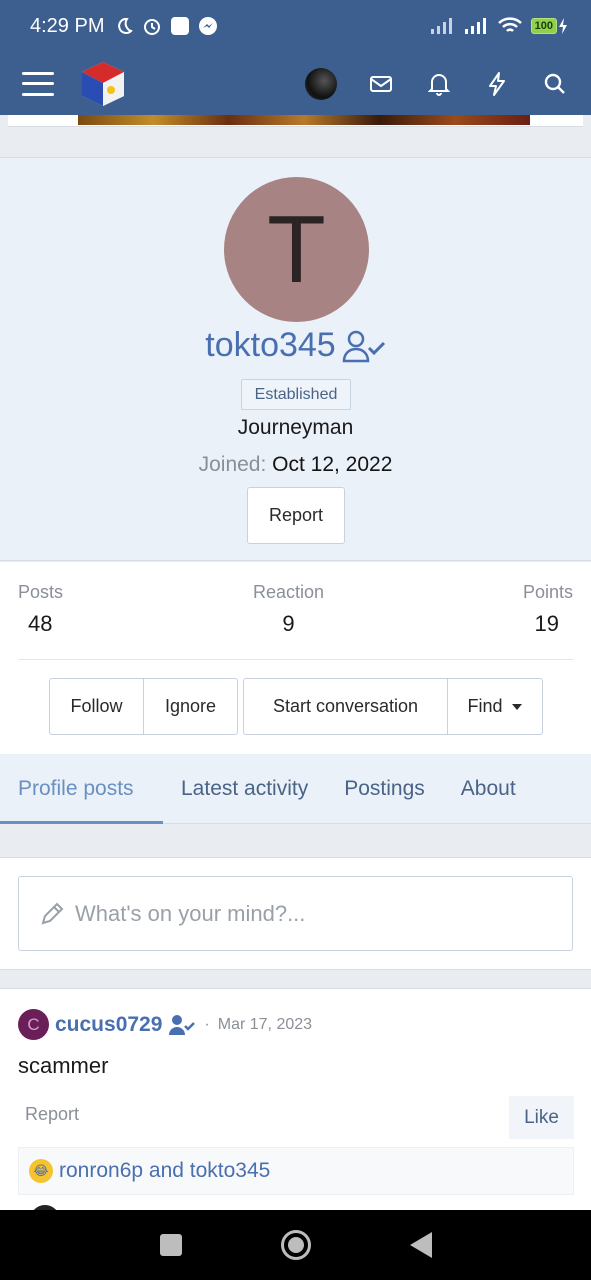 Image resolution: width=591 pixels, height=1280 pixels. I want to click on profile-username: tokto345, so click(295, 345).